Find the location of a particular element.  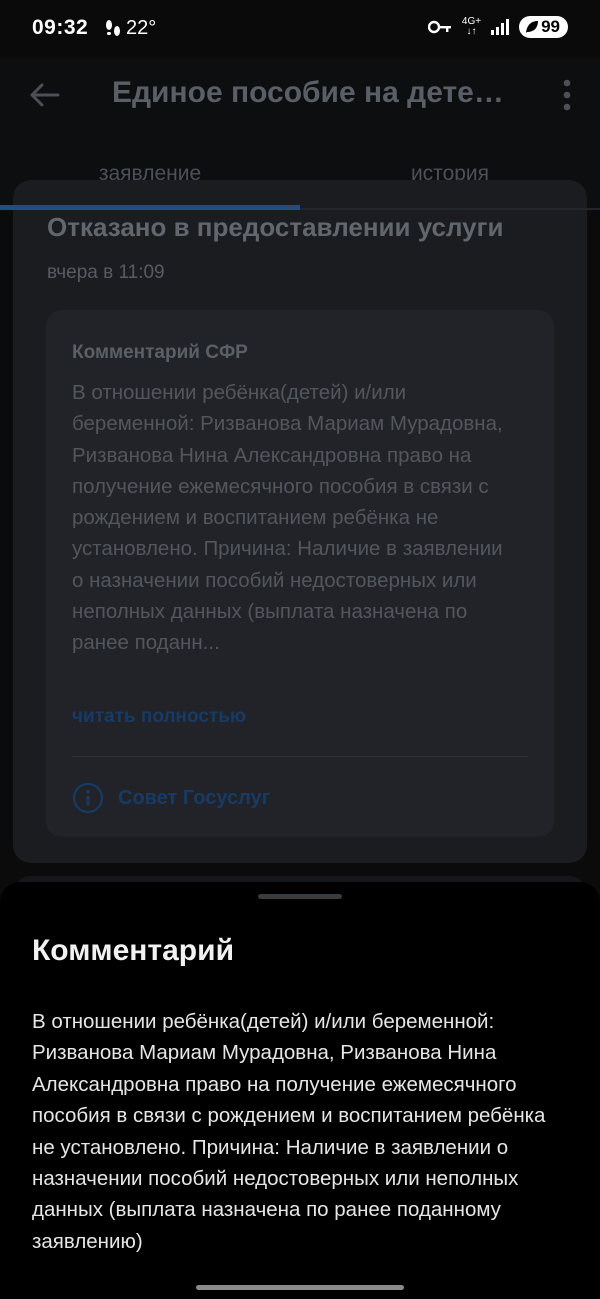

temperature: 22° is located at coordinates (141, 28).